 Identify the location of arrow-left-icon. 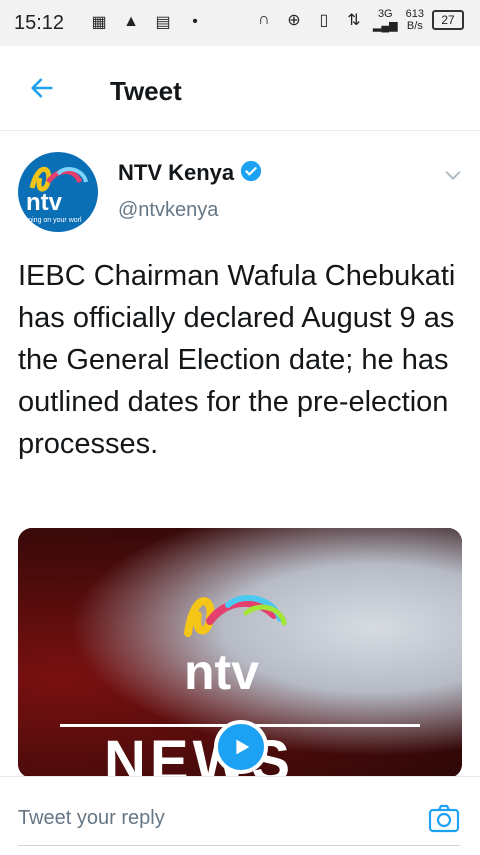
(42, 88).